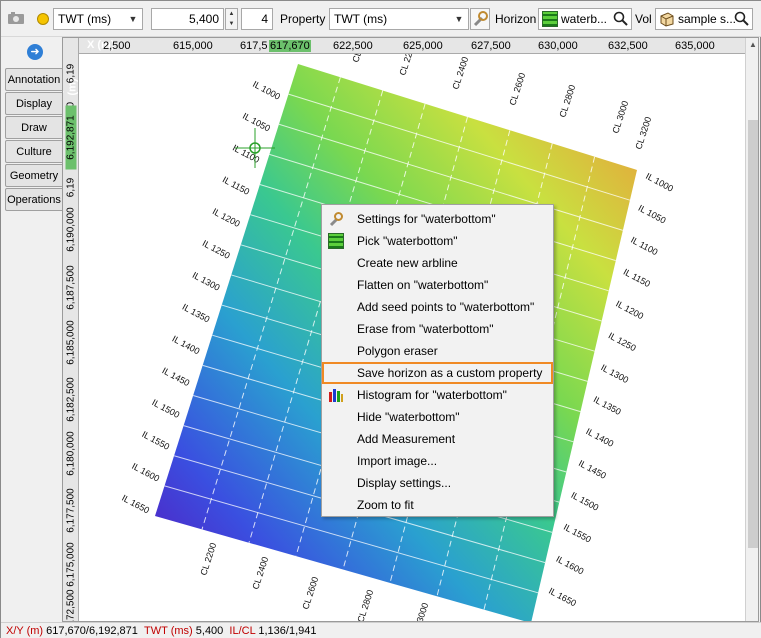  What do you see at coordinates (290, 46) in the screenshot?
I see `x-tick-label: 617,670` at bounding box center [290, 46].